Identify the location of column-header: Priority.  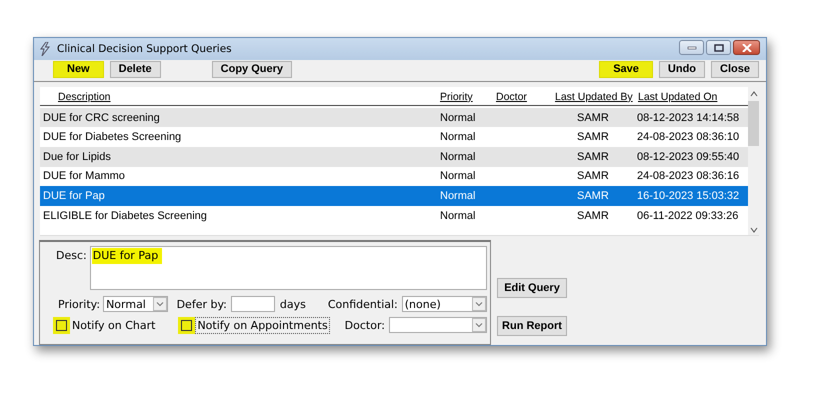
(468, 96).